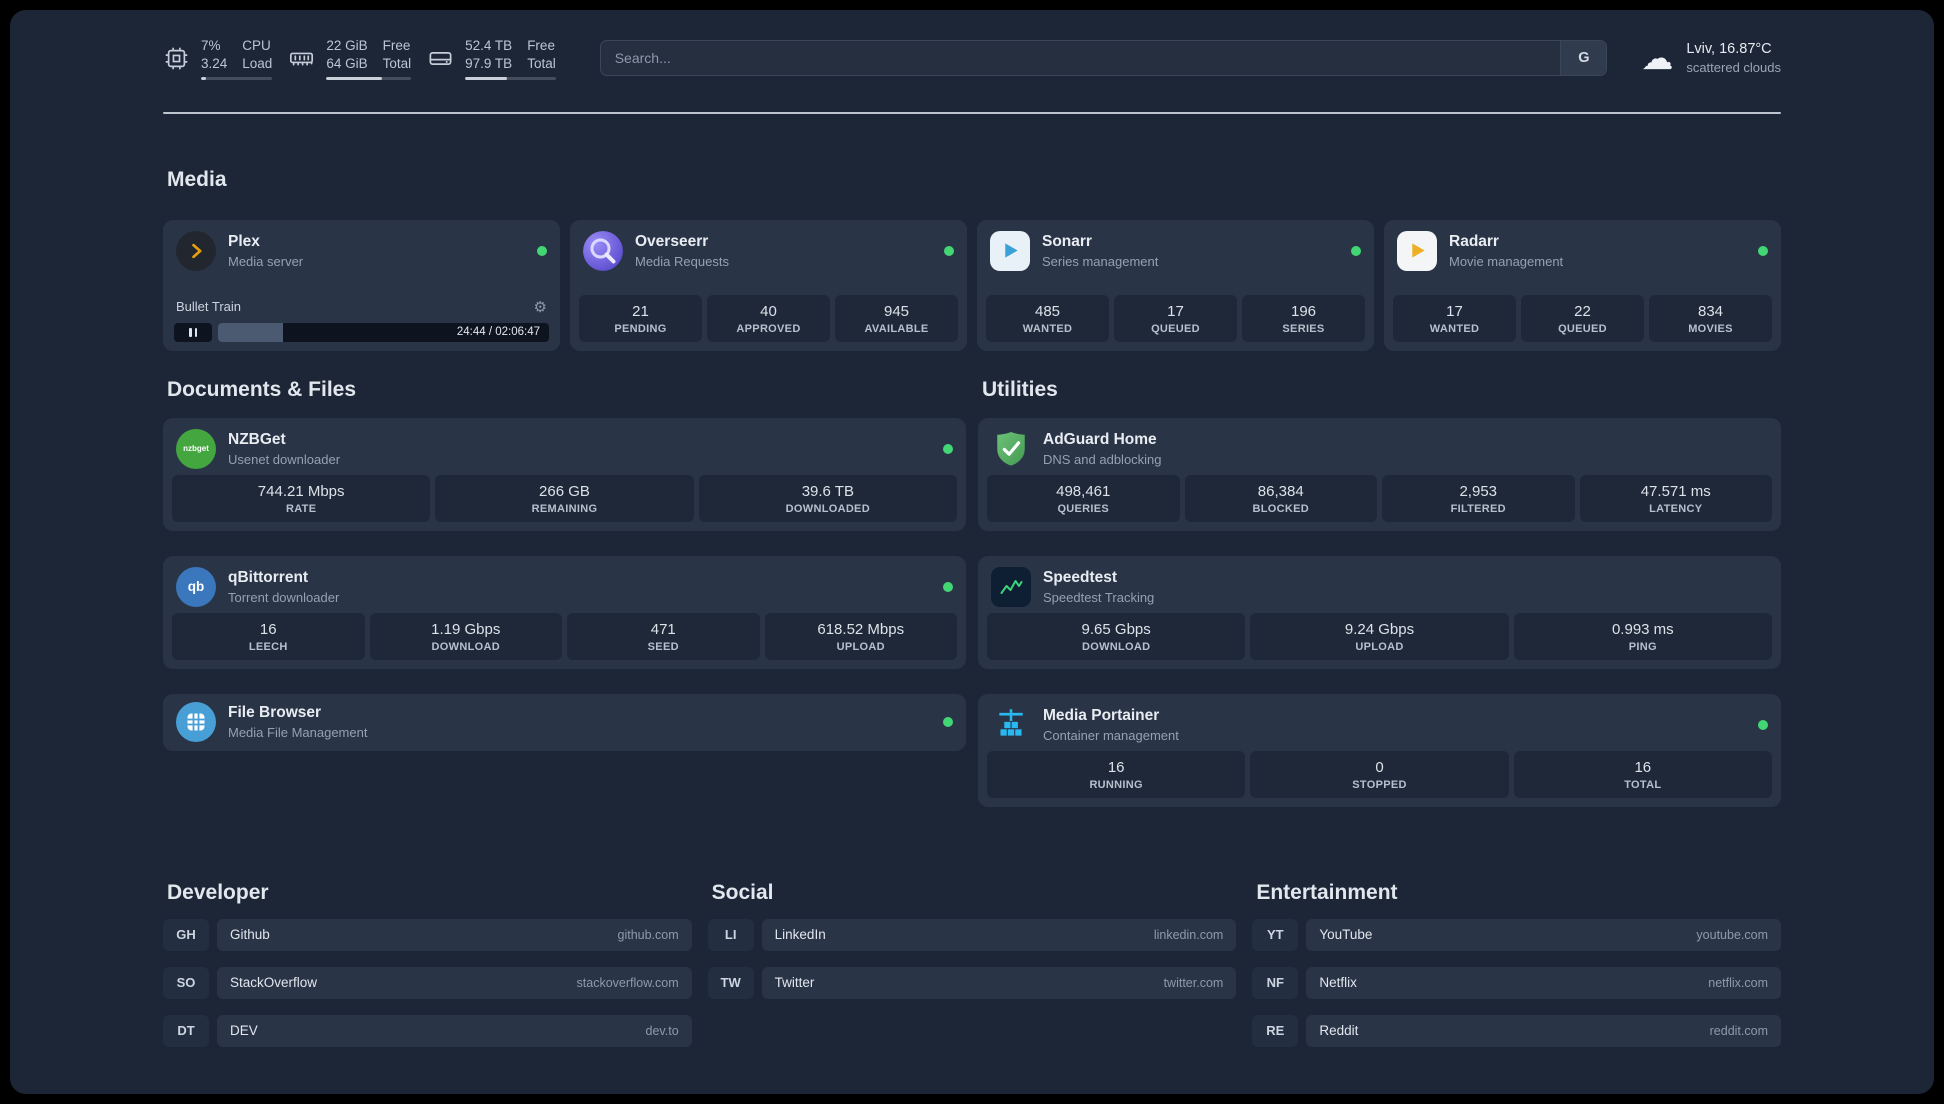 This screenshot has width=1944, height=1104. I want to click on stat-label: SEED, so click(663, 646).